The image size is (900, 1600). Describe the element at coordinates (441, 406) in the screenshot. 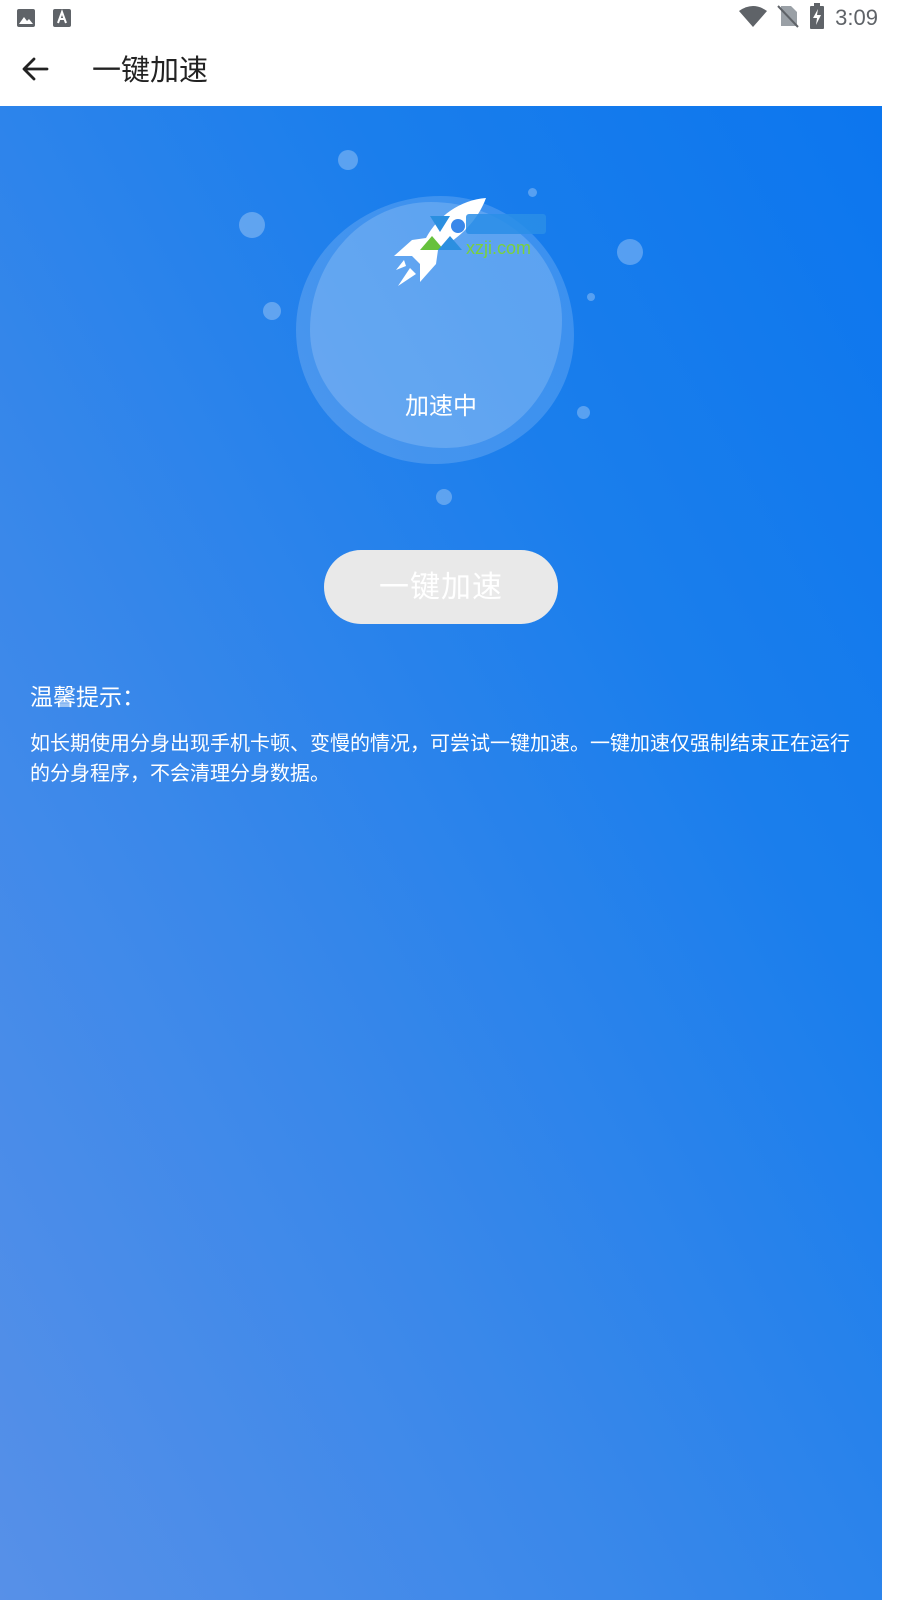

I see `boost-status-text: 加速中` at that location.